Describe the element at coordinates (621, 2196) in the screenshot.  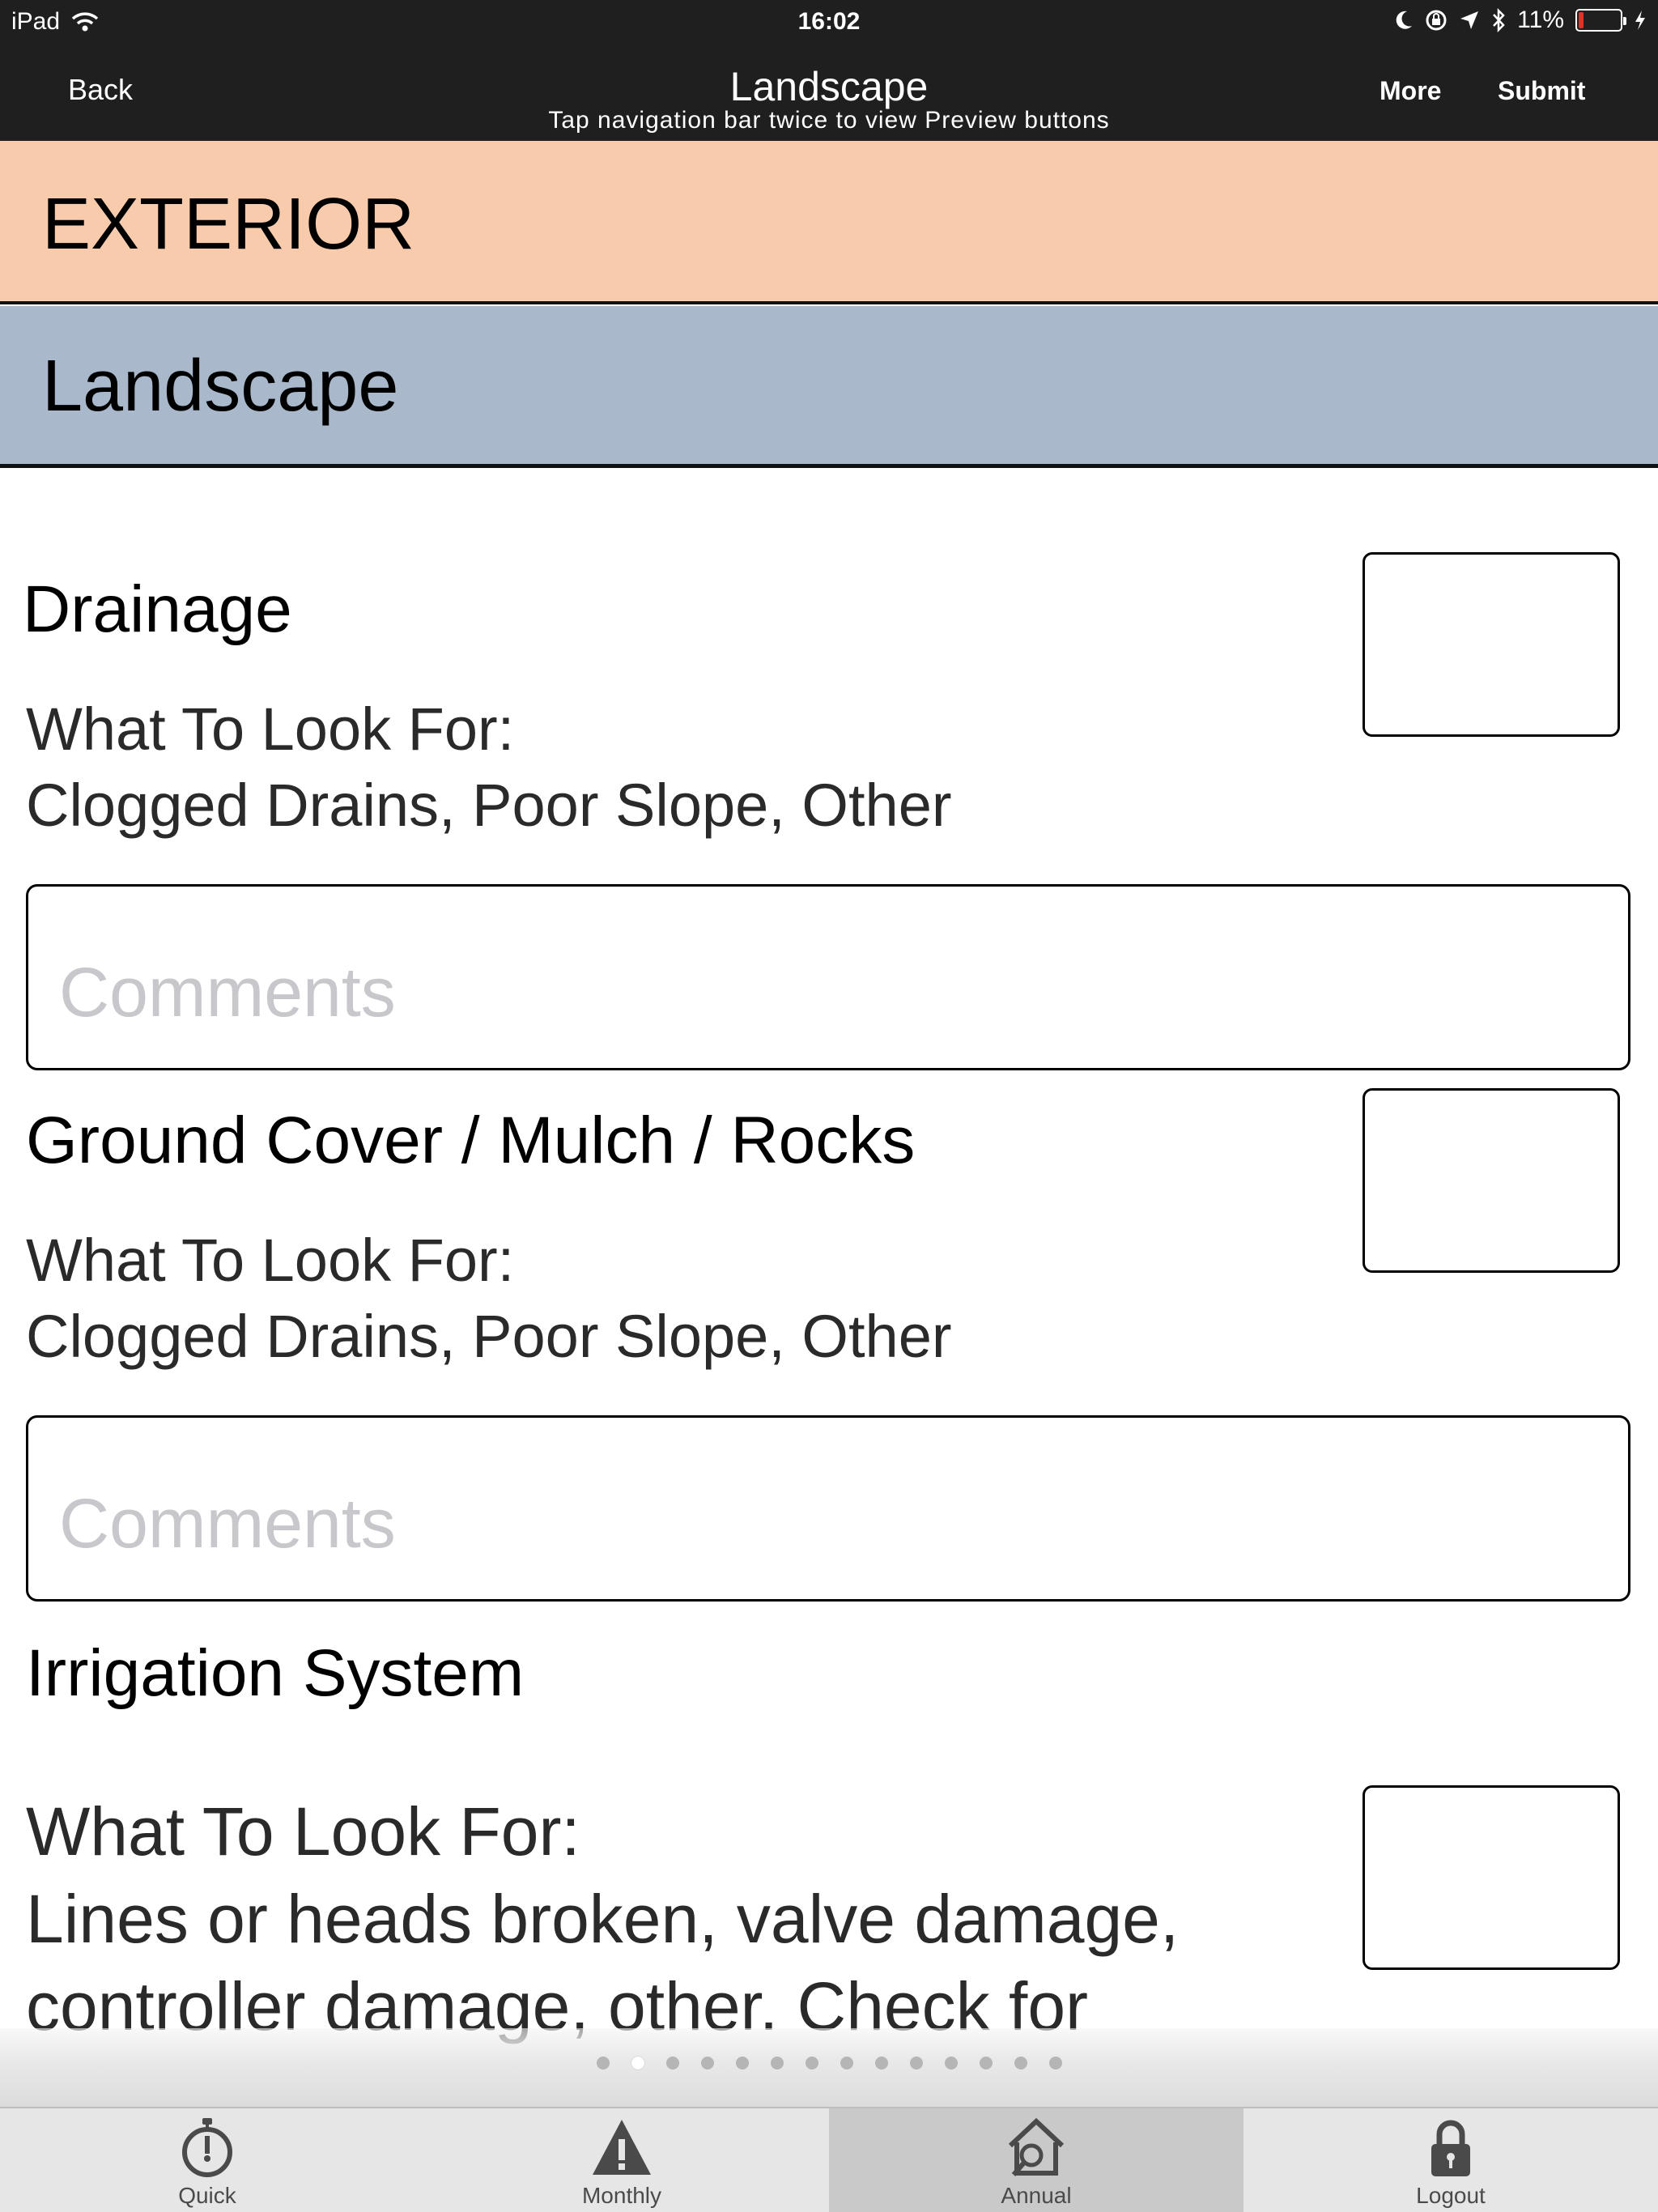
I see `tab-label: Monthly` at that location.